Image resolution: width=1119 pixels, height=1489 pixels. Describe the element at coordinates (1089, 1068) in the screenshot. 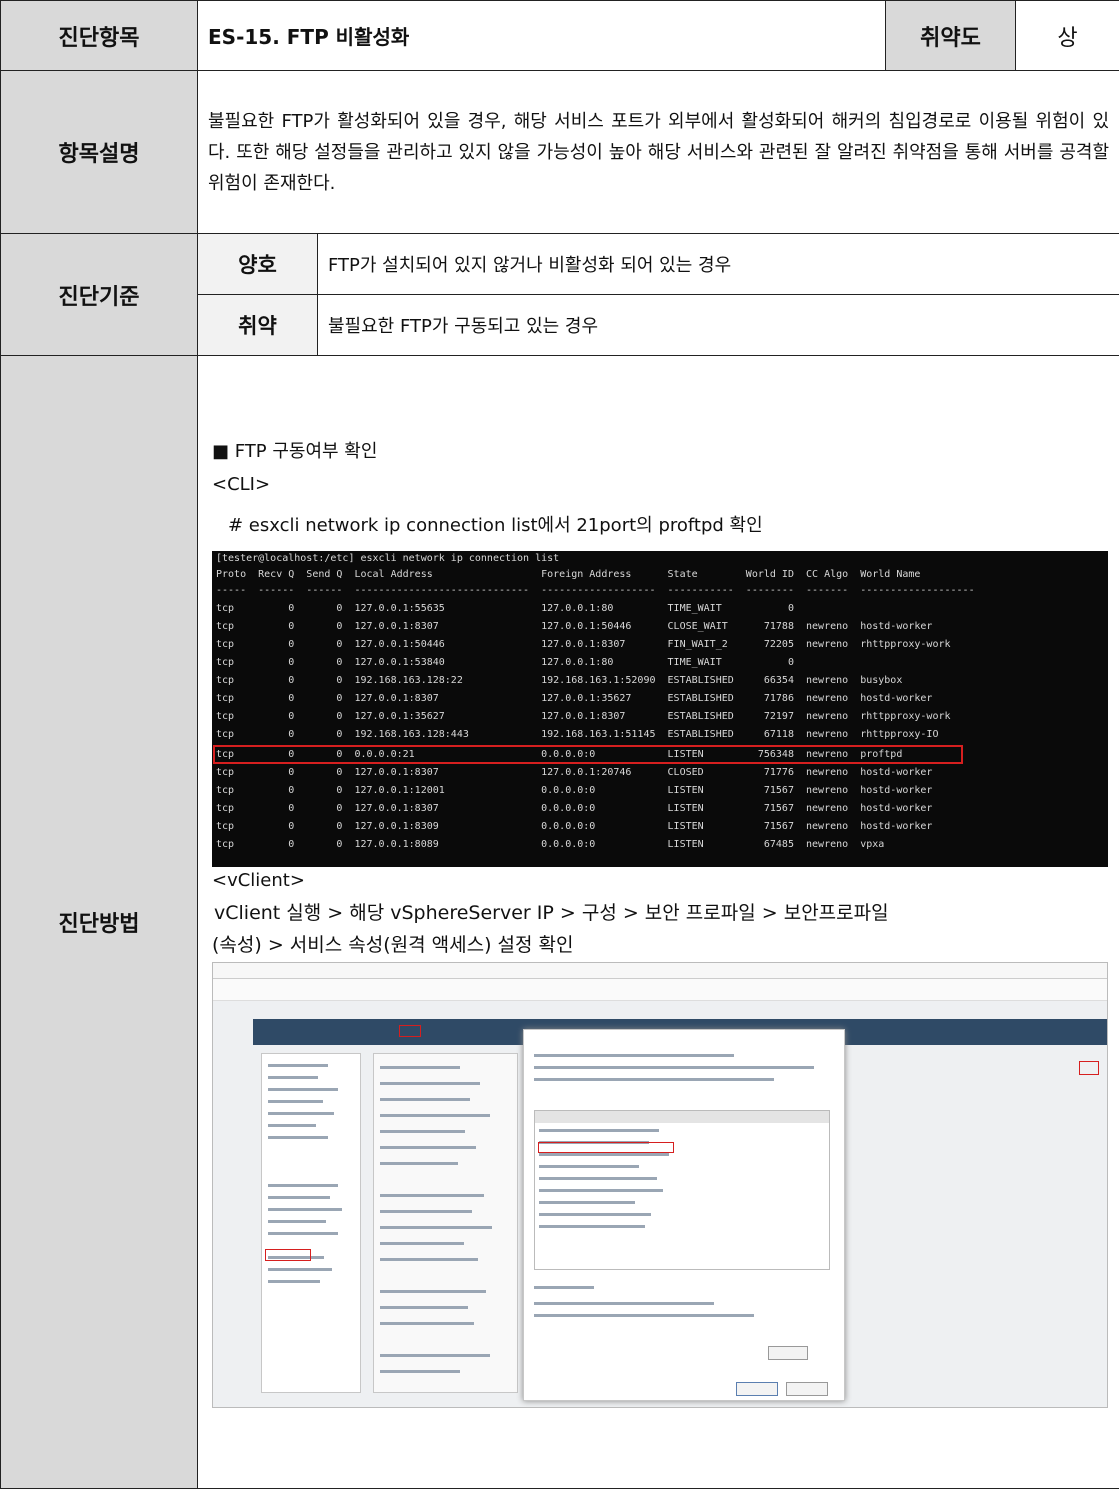

I see `edit-link-highlight` at that location.